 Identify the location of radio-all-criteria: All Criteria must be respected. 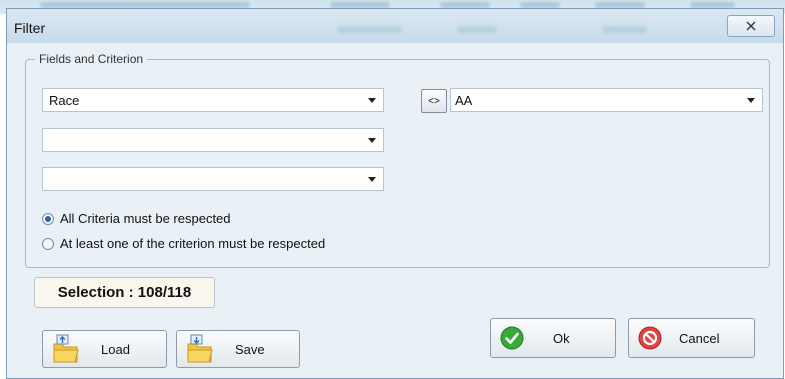
(136, 218).